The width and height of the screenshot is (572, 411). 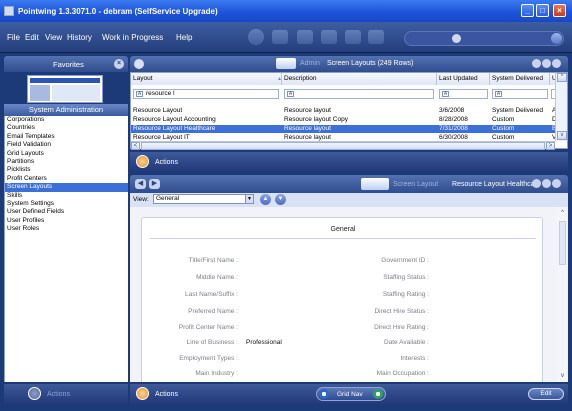 I want to click on detail-vertical-scrollbar: ^ v, so click(x=562, y=294).